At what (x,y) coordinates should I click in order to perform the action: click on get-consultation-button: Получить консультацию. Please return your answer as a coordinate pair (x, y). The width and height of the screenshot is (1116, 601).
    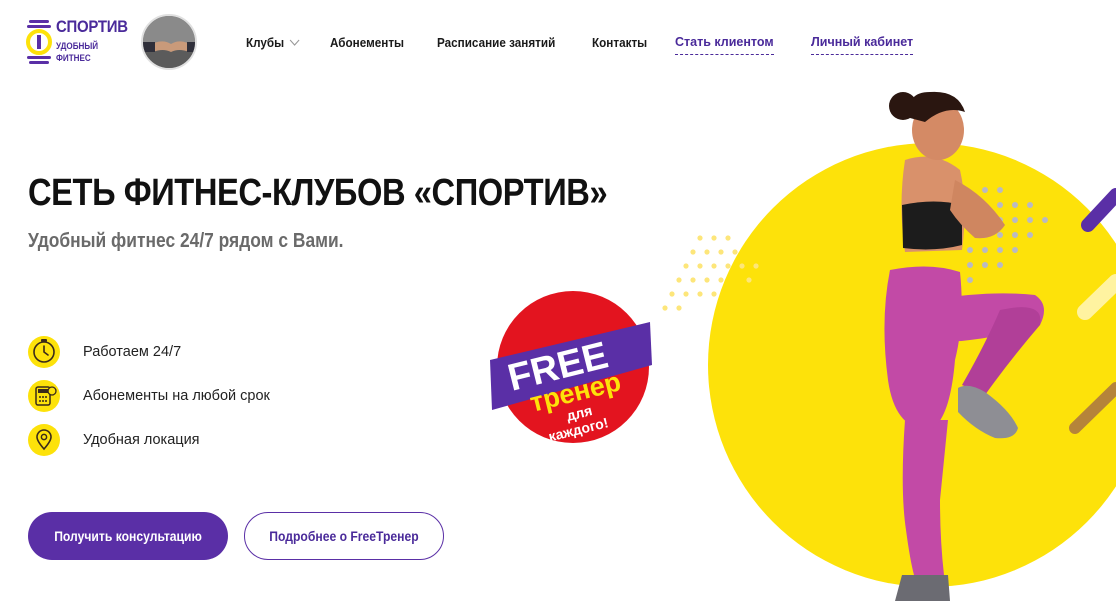
    Looking at the image, I should click on (128, 536).